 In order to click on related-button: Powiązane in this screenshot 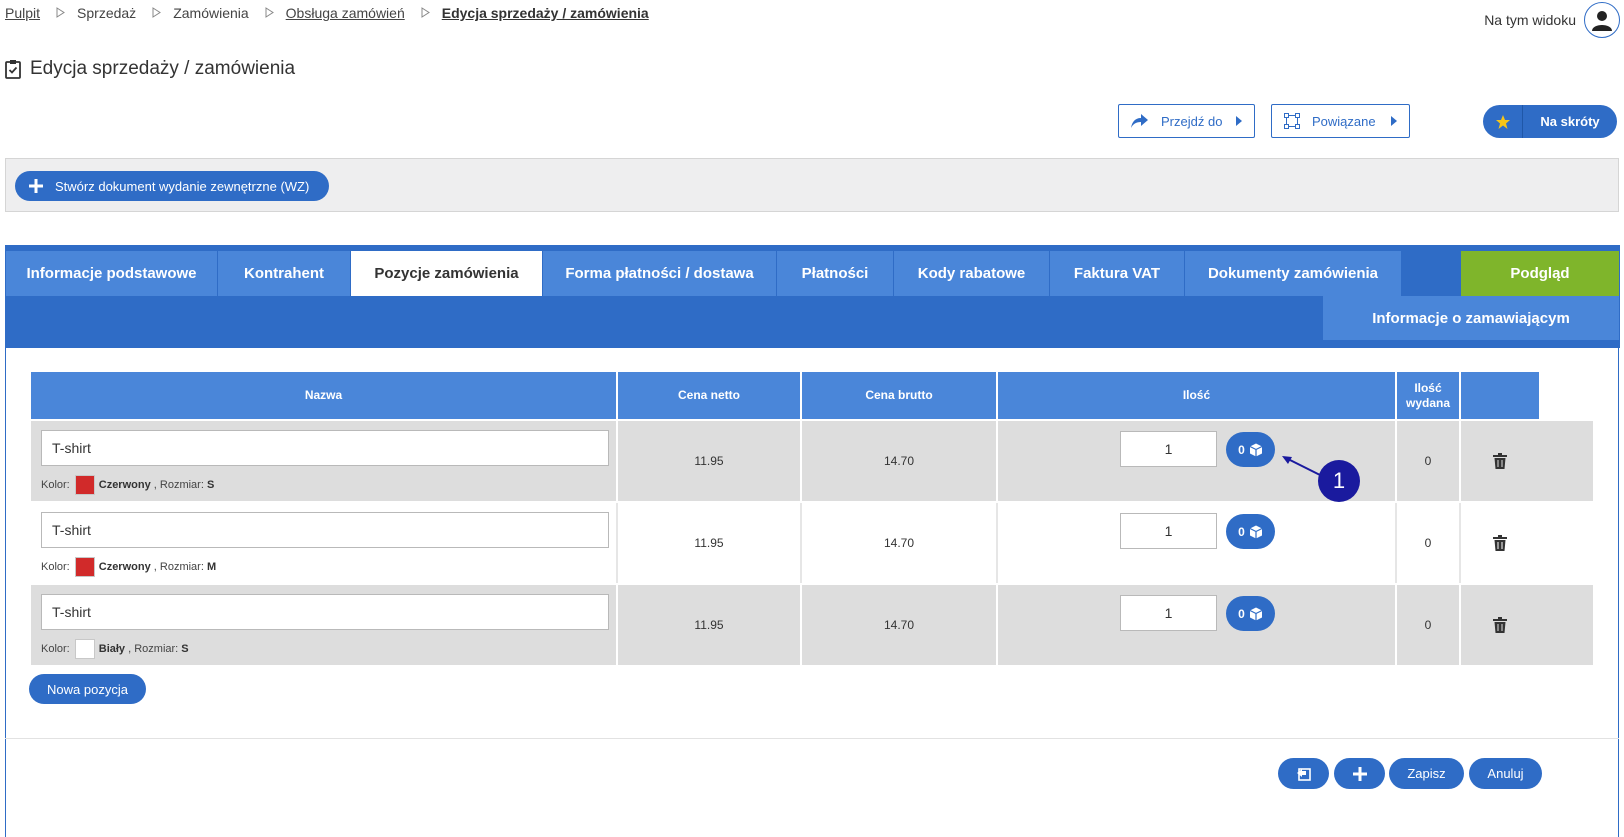, I will do `click(1340, 121)`.